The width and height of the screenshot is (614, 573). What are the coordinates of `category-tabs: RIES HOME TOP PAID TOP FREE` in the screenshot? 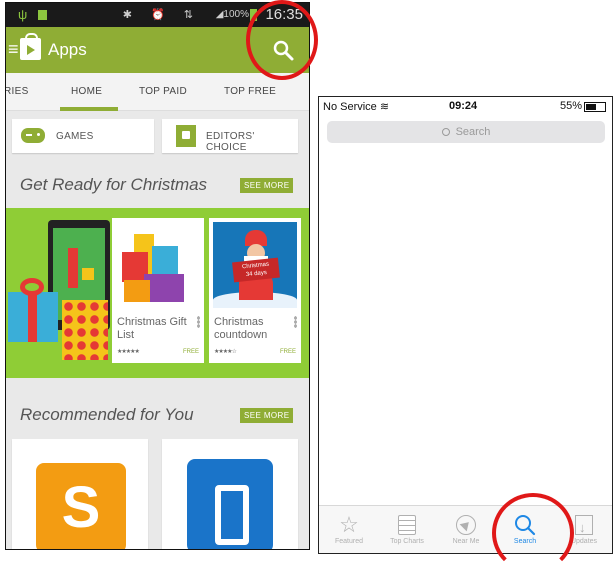 It's located at (157, 92).